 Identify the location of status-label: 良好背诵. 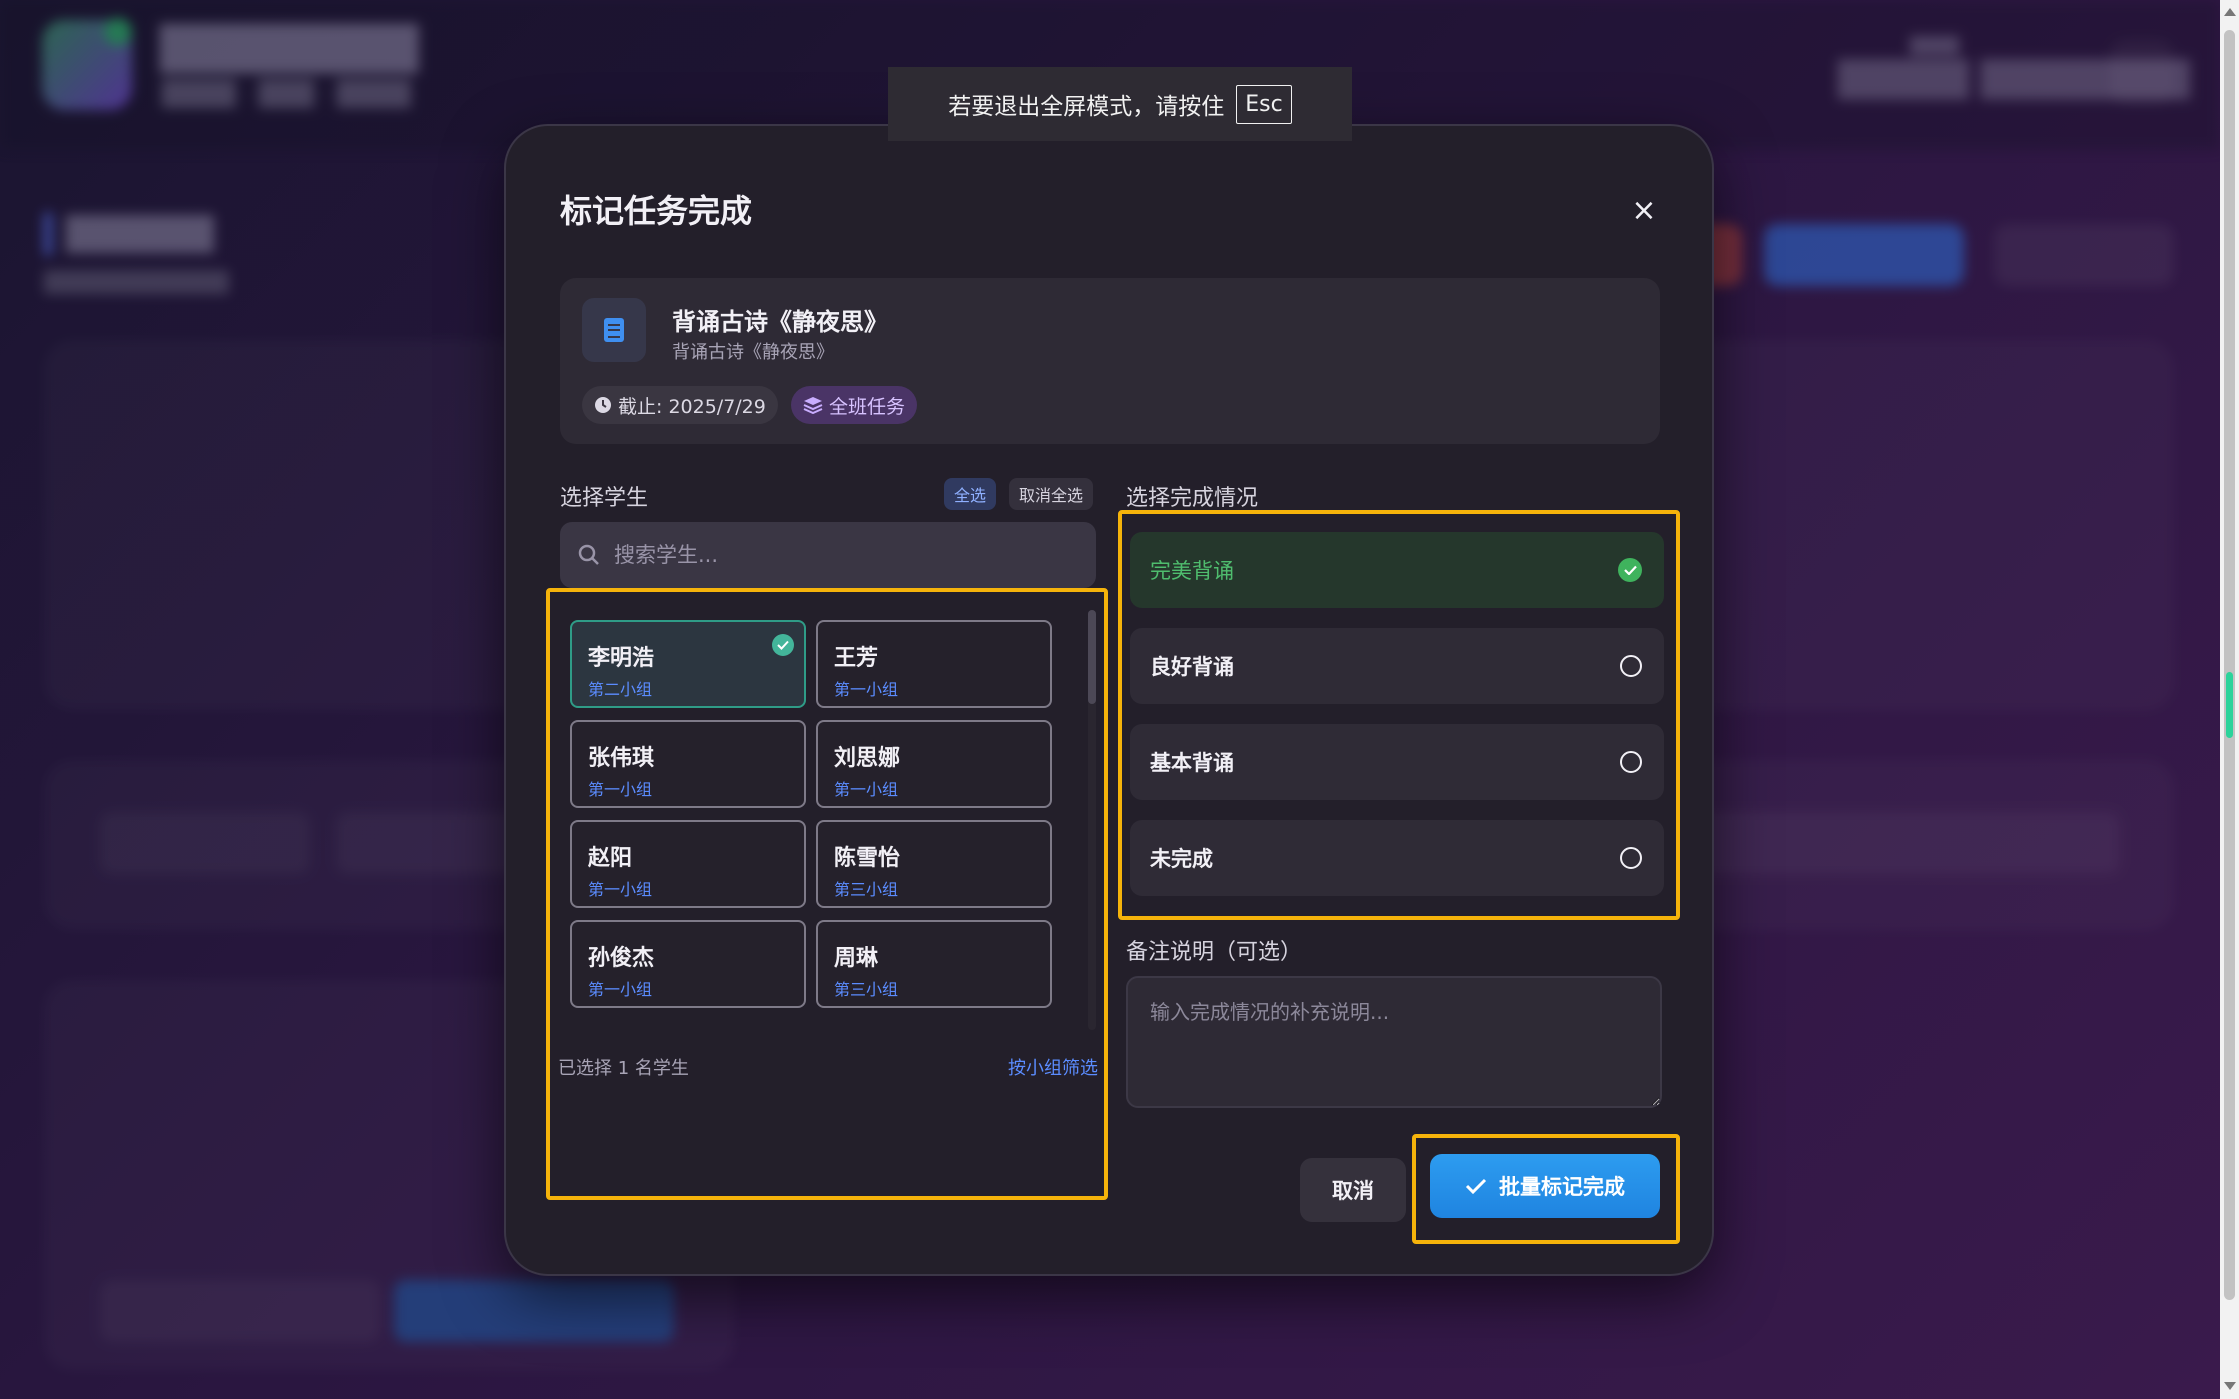
(1192, 667).